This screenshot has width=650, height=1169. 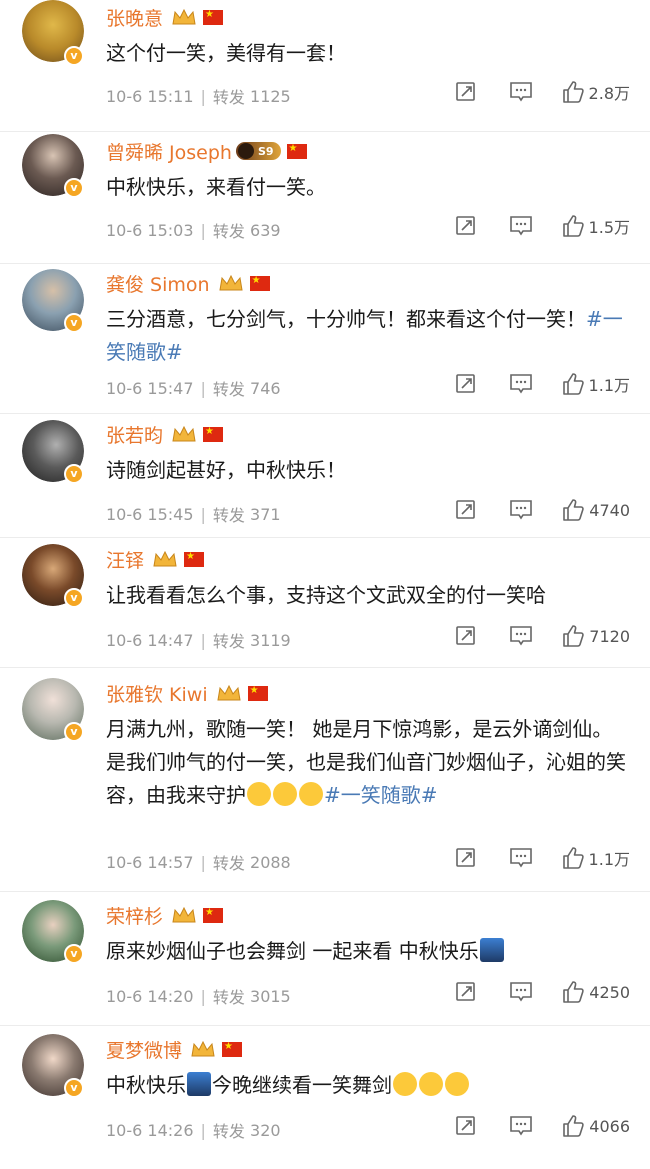 What do you see at coordinates (609, 636) in the screenshot?
I see `like-count: 7120` at bounding box center [609, 636].